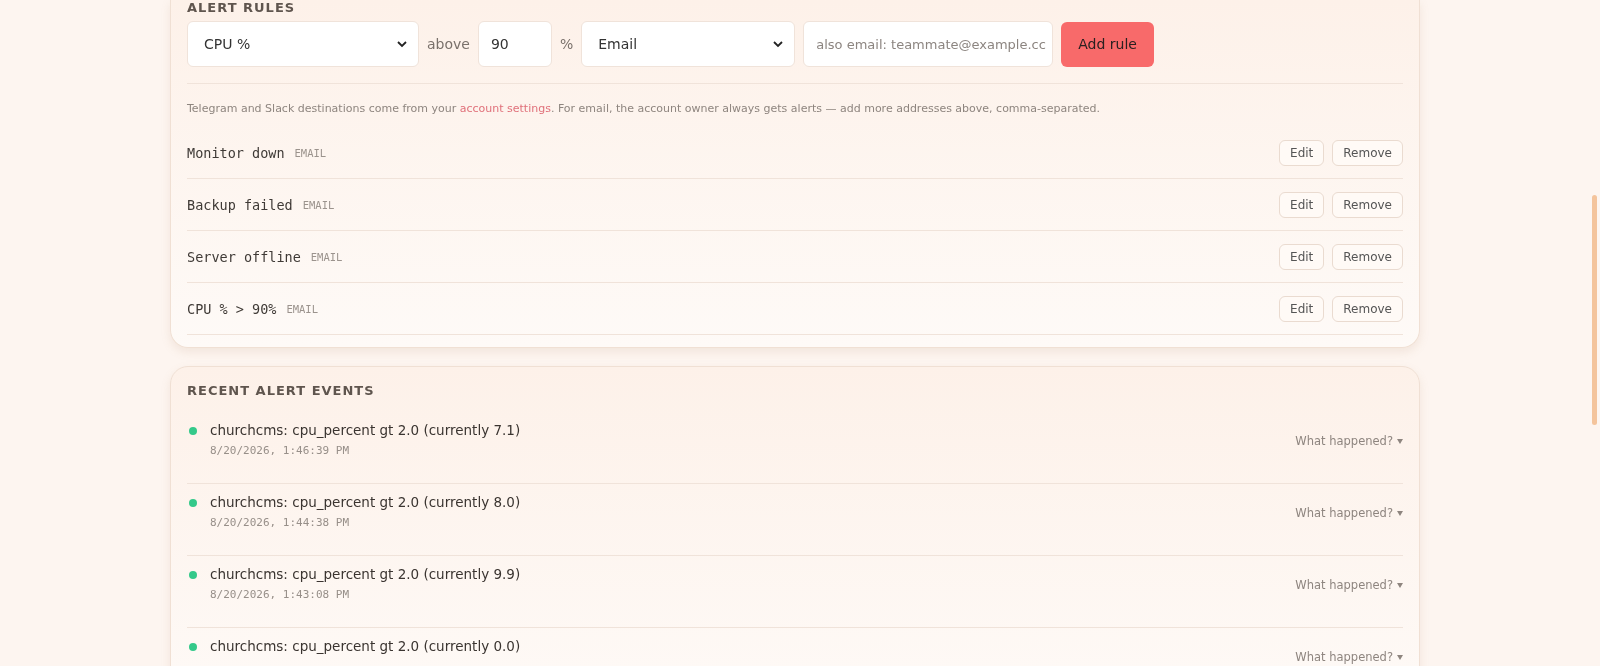 The width and height of the screenshot is (1600, 666). Describe the element at coordinates (928, 44) in the screenshot. I see `email-field: also email: teammate@example.cc` at that location.